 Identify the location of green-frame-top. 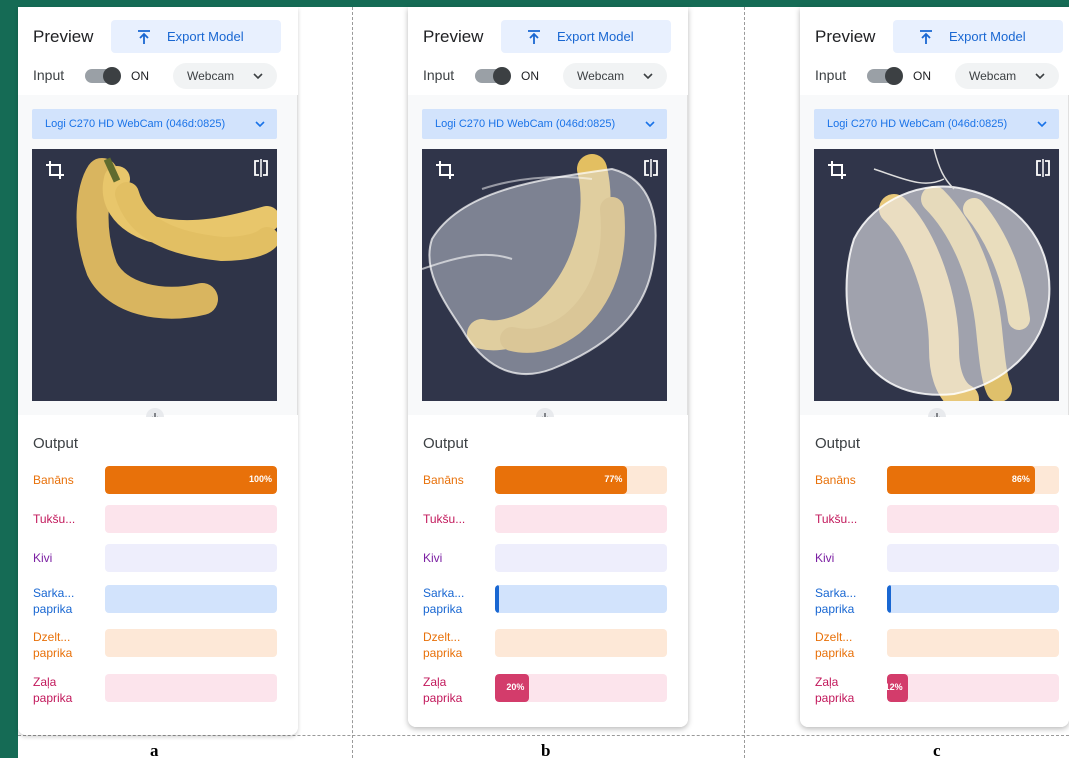
(534, 3).